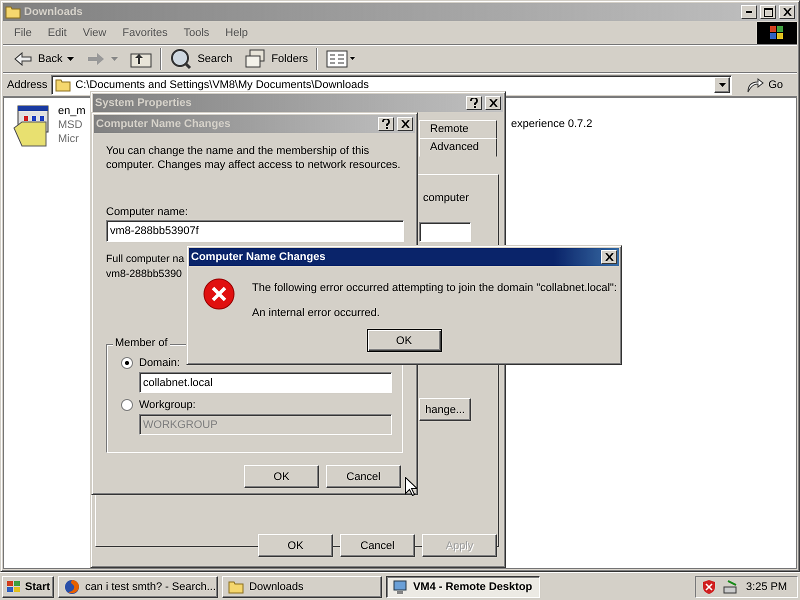 This screenshot has height=600, width=800. What do you see at coordinates (43, 59) in the screenshot?
I see `back-button: Back` at bounding box center [43, 59].